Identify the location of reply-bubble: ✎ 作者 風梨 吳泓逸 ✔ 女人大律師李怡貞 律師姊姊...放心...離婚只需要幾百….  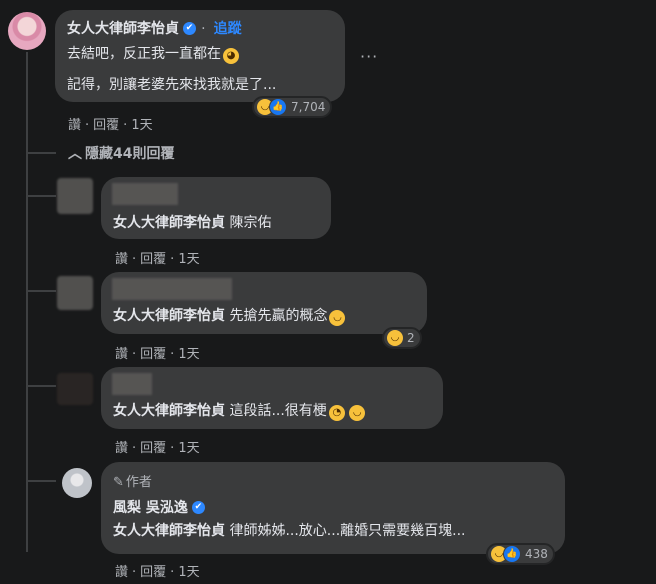
(333, 508).